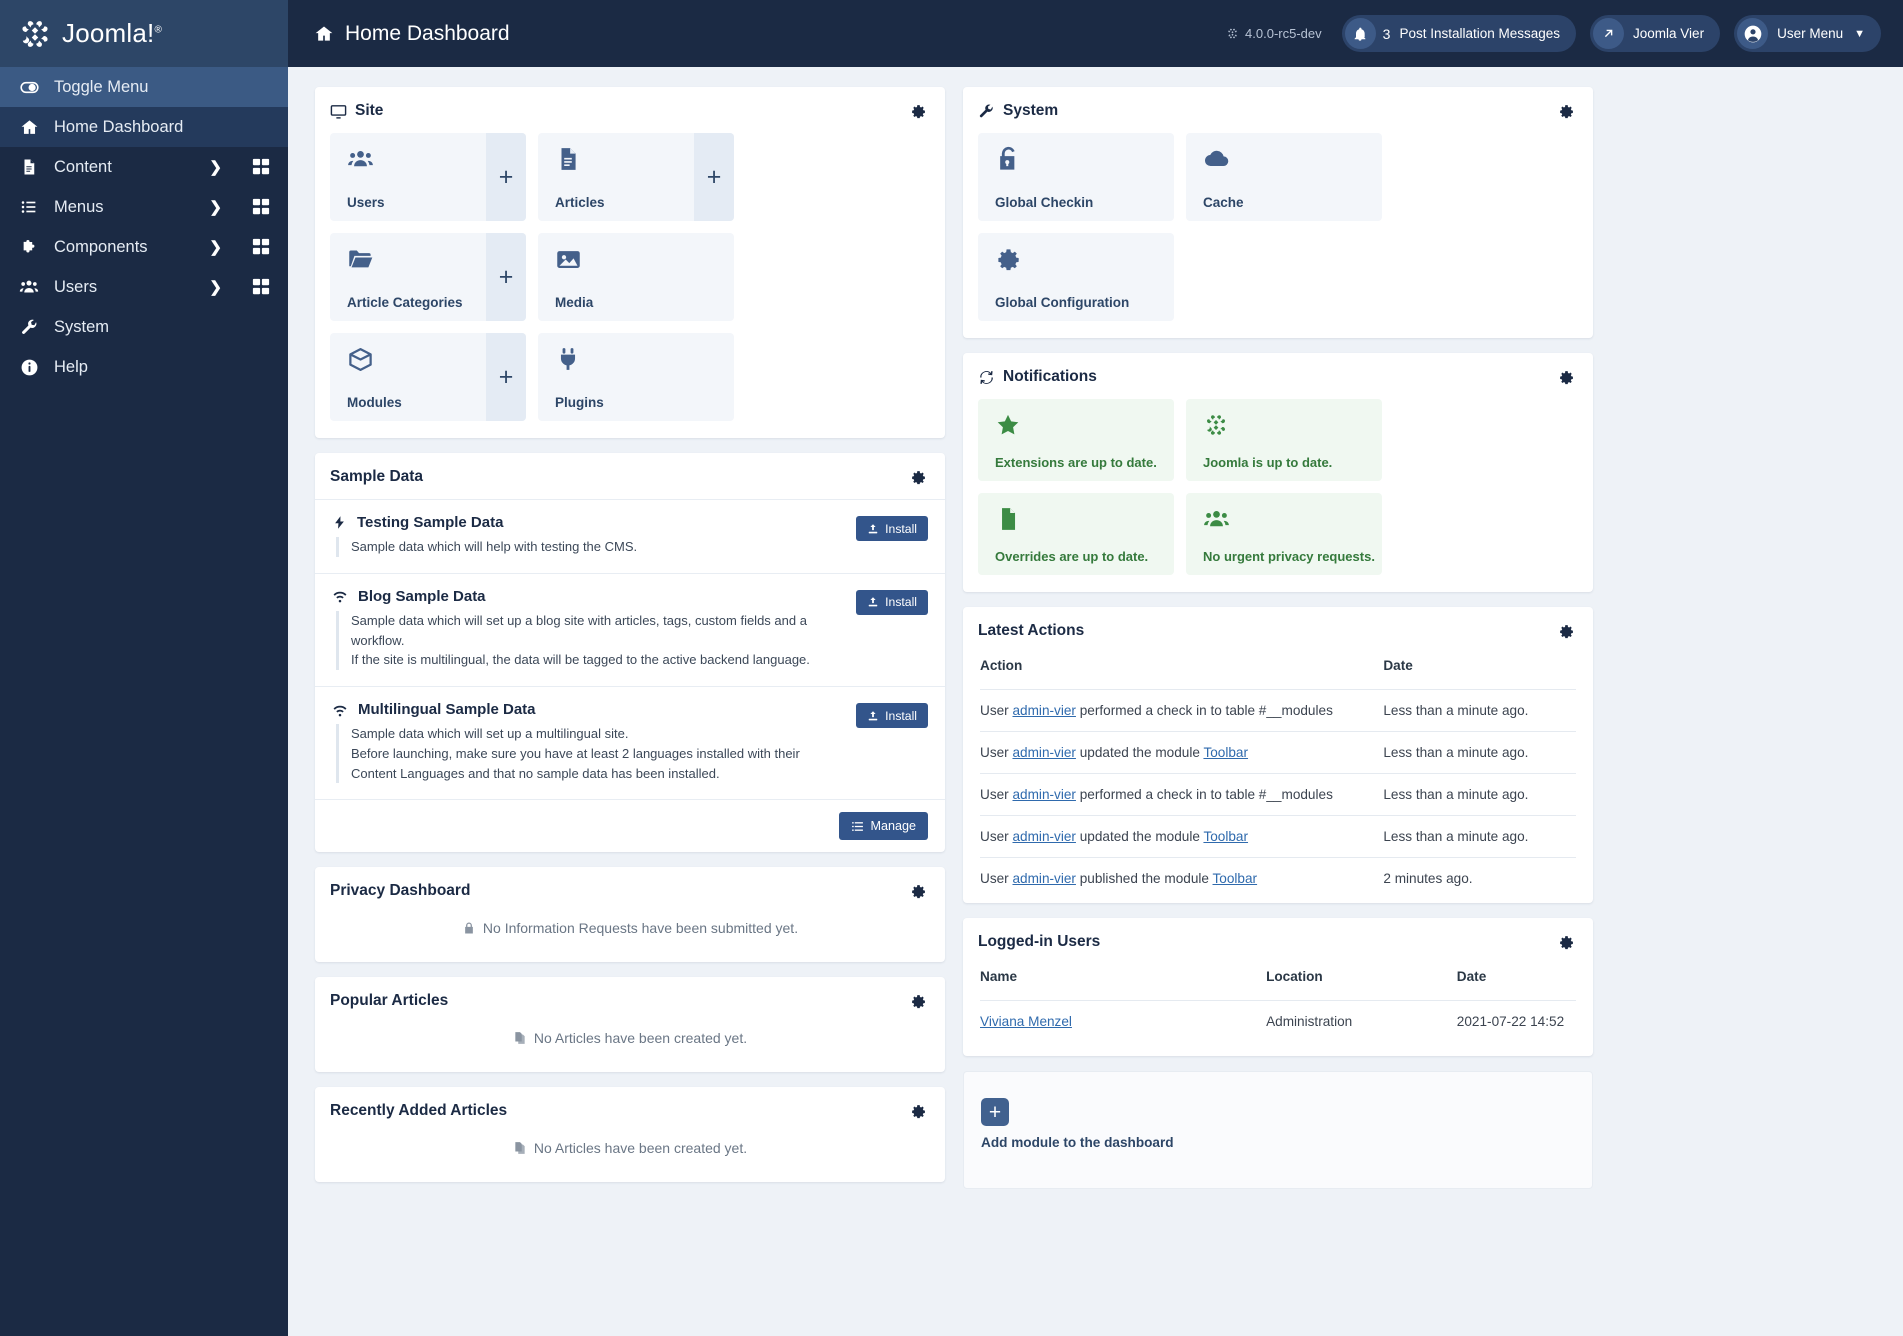 This screenshot has width=1903, height=1336. Describe the element at coordinates (636, 377) in the screenshot. I see `site-tile-plugins: Plugins` at that location.